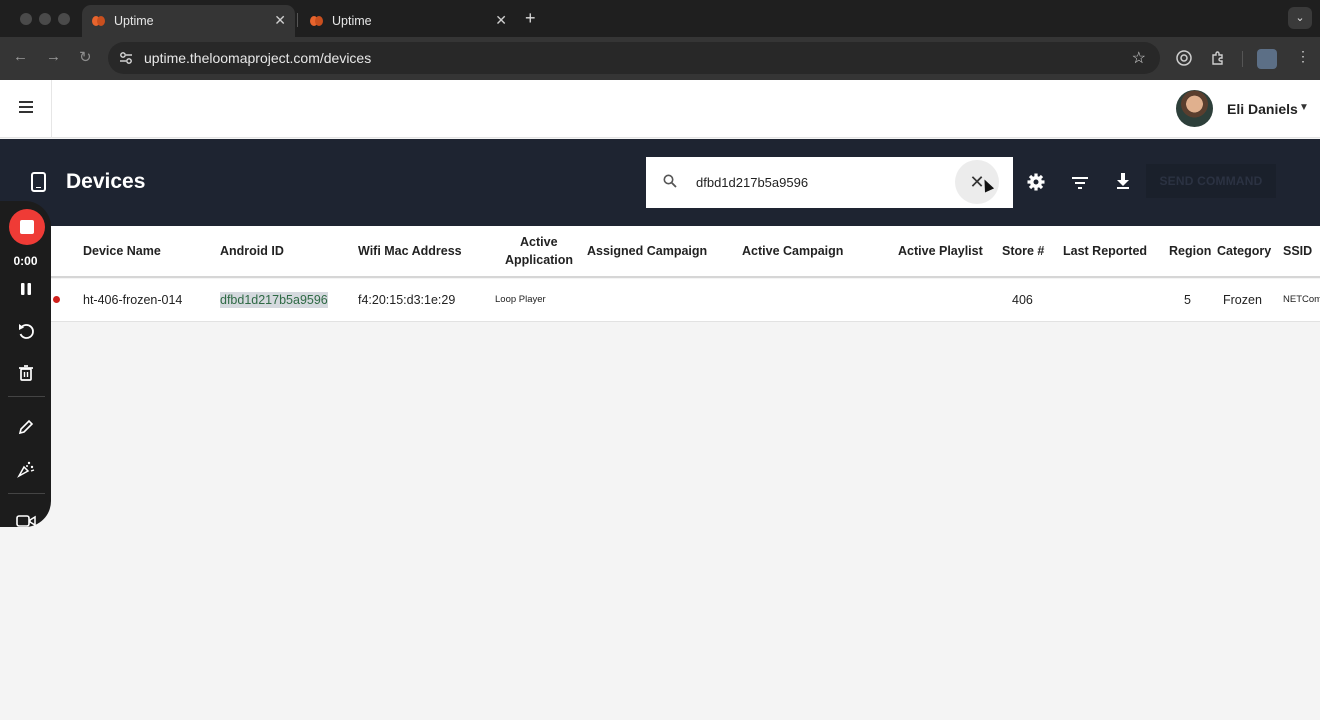 This screenshot has height=720, width=1320. Describe the element at coordinates (45, 19) in the screenshot. I see `window-minimize-control` at that location.